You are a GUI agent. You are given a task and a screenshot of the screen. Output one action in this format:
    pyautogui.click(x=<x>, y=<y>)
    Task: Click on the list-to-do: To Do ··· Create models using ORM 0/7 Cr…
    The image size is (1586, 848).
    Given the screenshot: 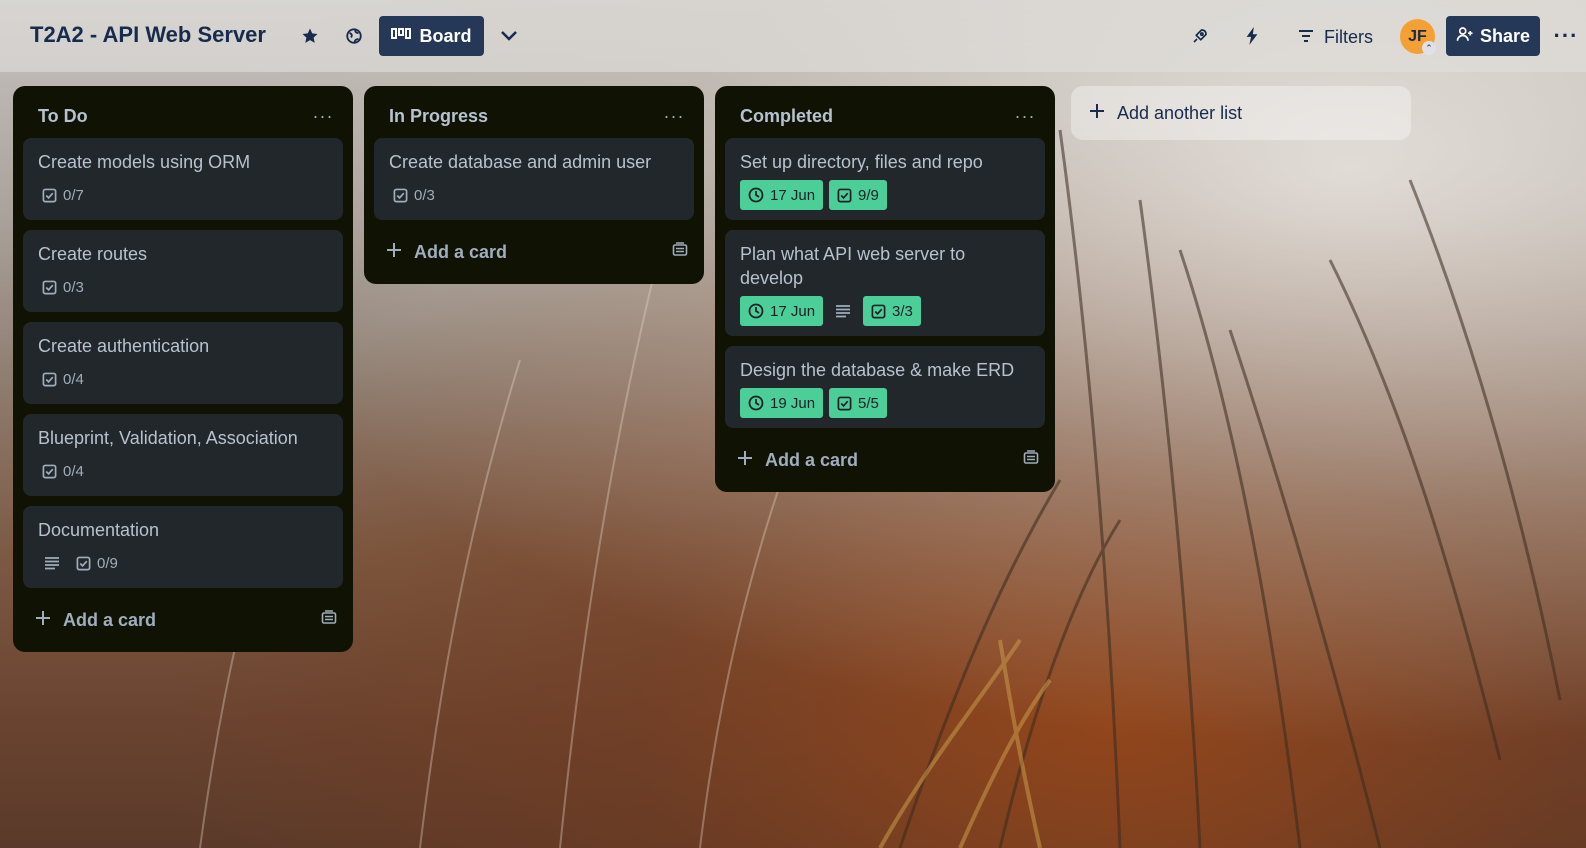 What is the action you would take?
    pyautogui.click(x=183, y=369)
    